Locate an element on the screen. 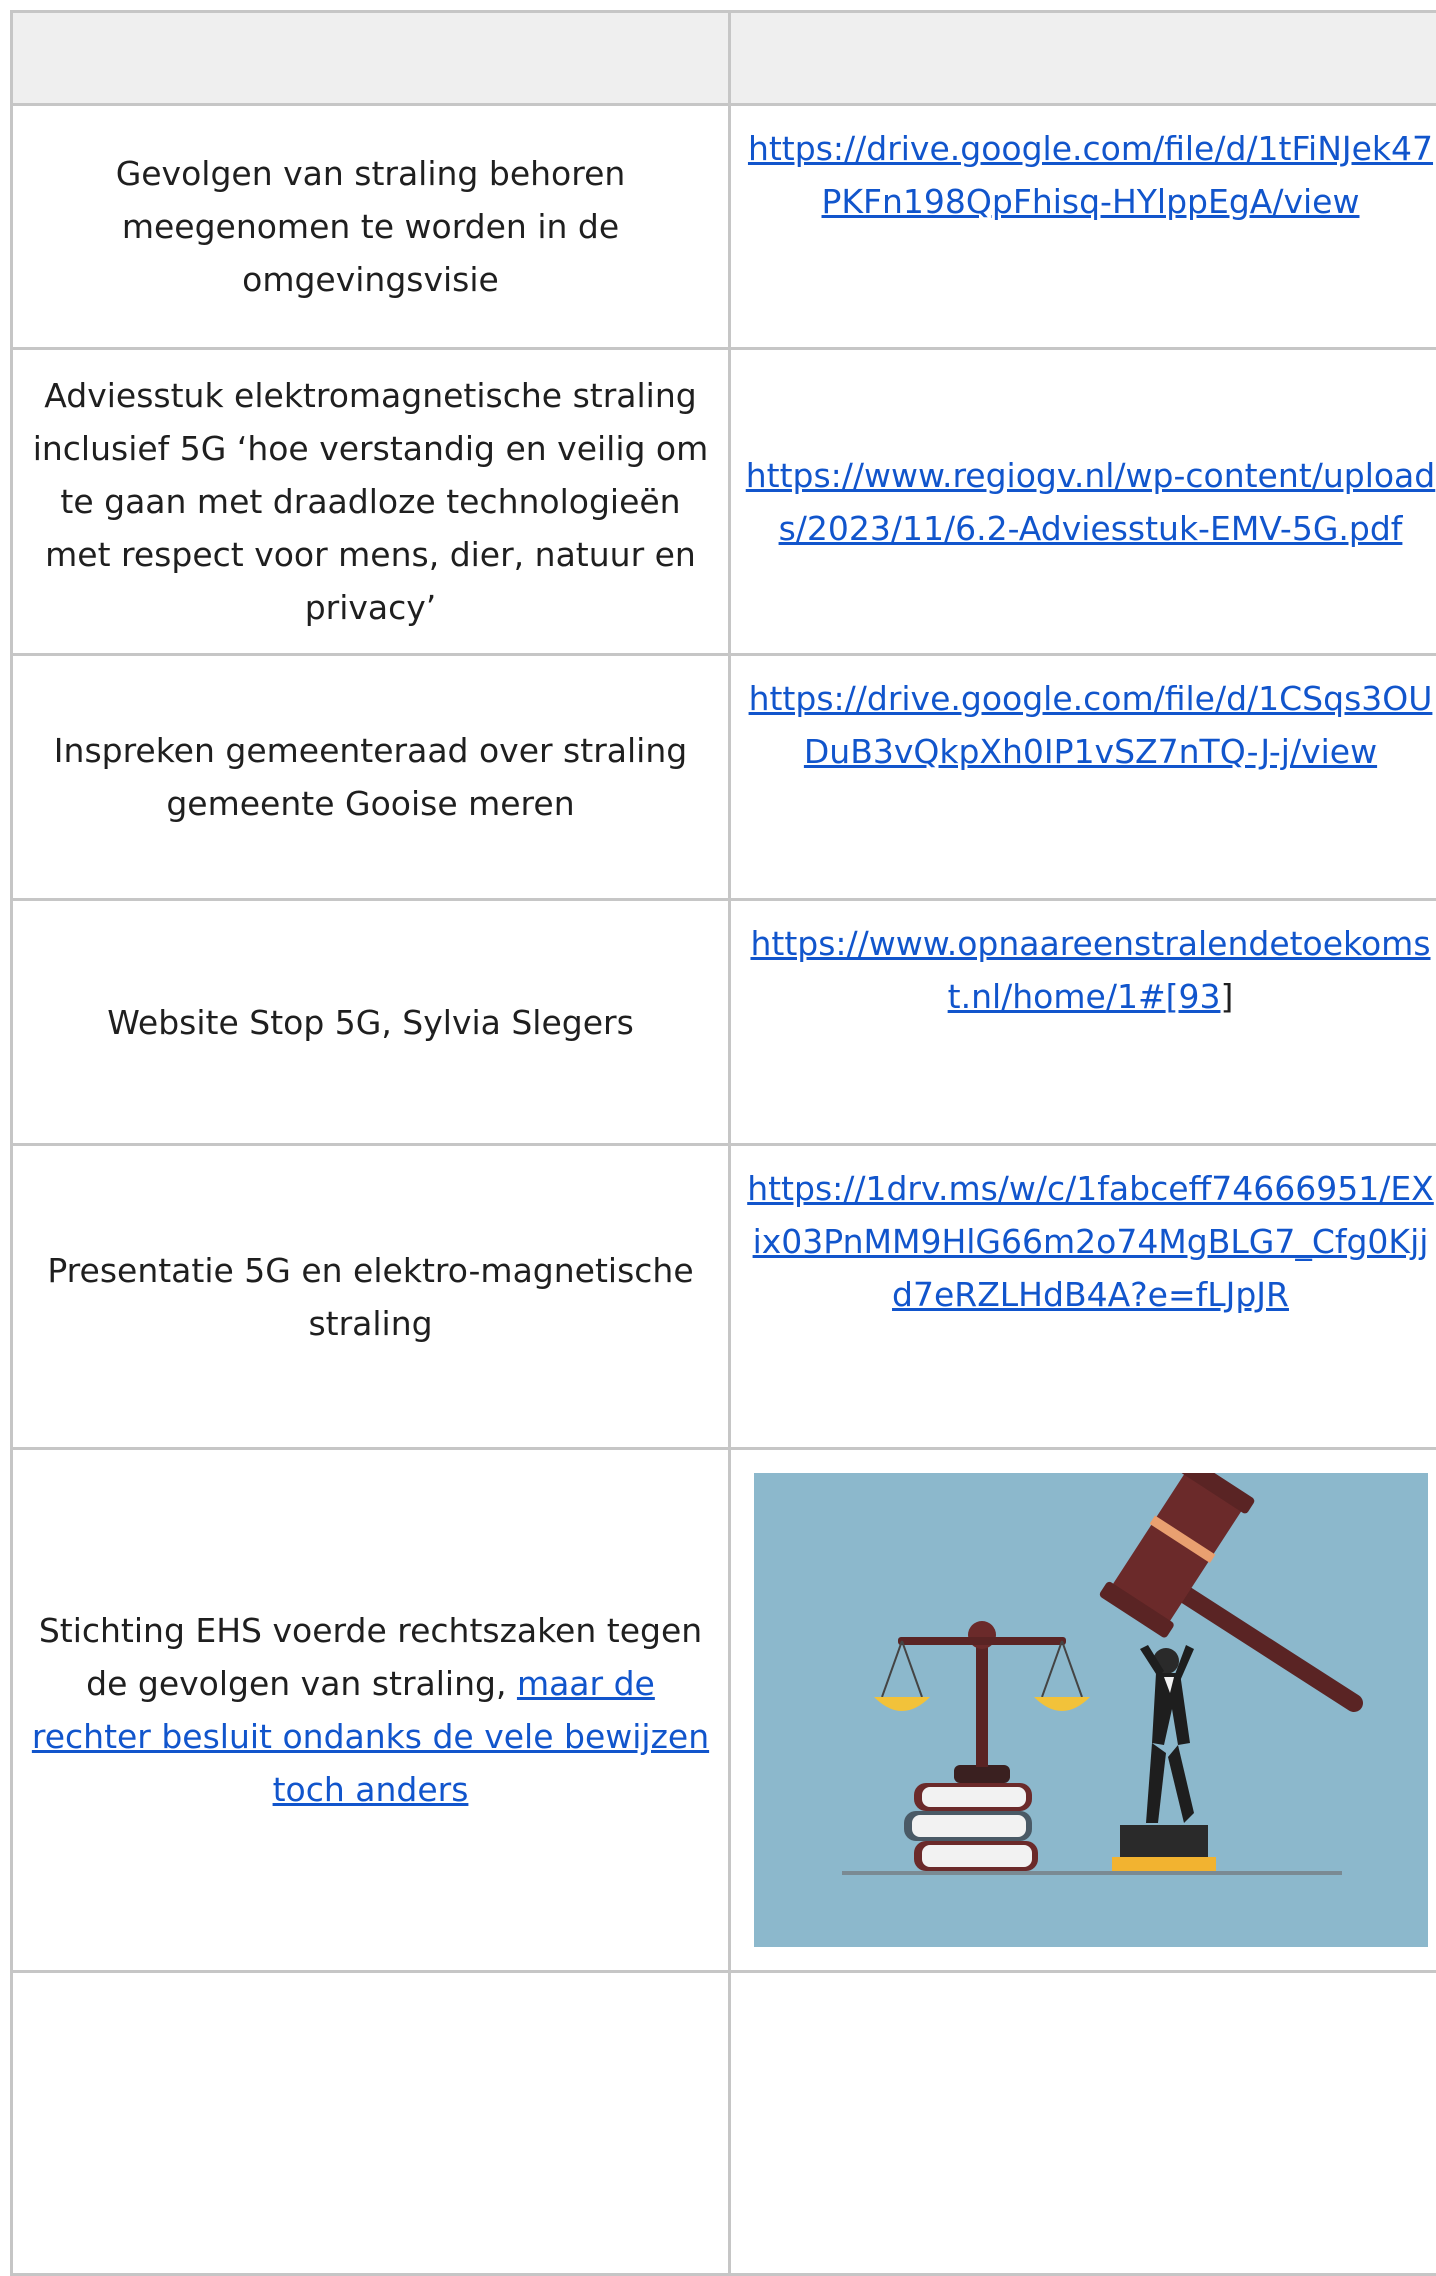 The height and width of the screenshot is (2276, 1436). image-cell is located at coordinates (1083, 1710).